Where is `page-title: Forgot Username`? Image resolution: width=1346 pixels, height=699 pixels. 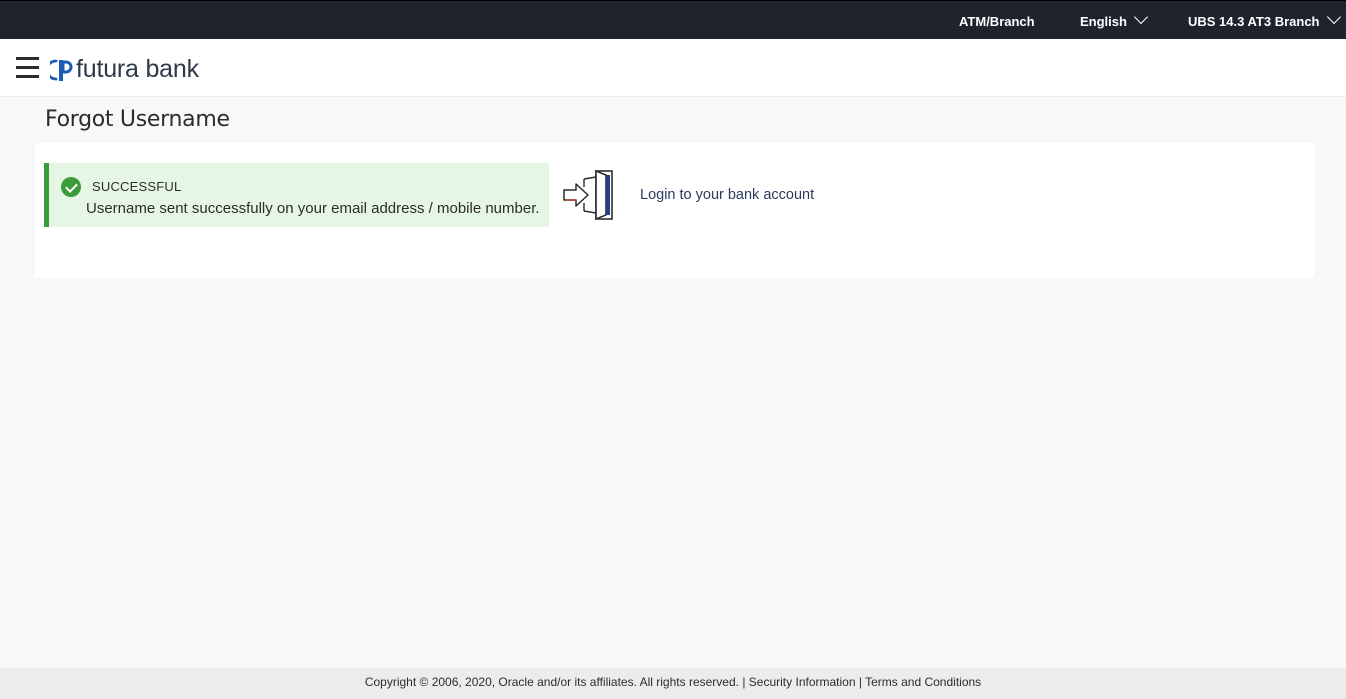
page-title: Forgot Username is located at coordinates (137, 119).